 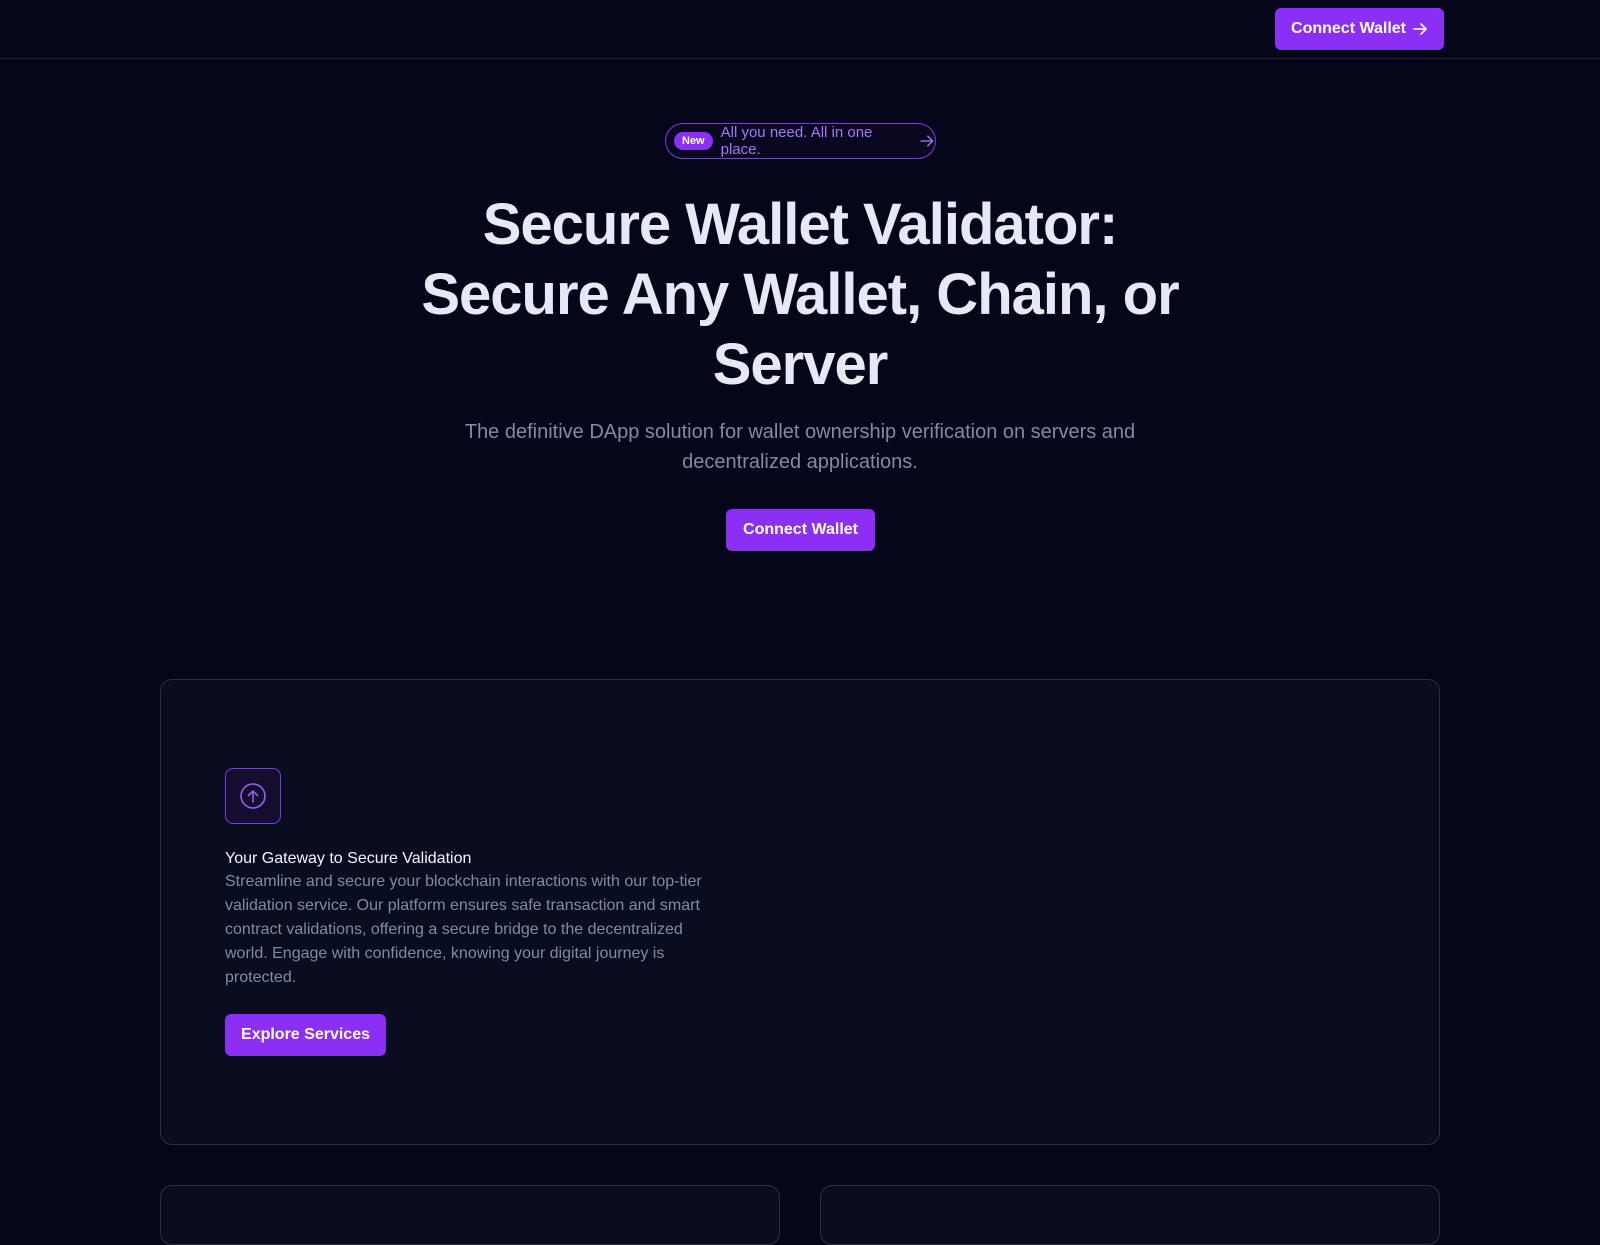 What do you see at coordinates (693, 141) in the screenshot?
I see `new-badge: New` at bounding box center [693, 141].